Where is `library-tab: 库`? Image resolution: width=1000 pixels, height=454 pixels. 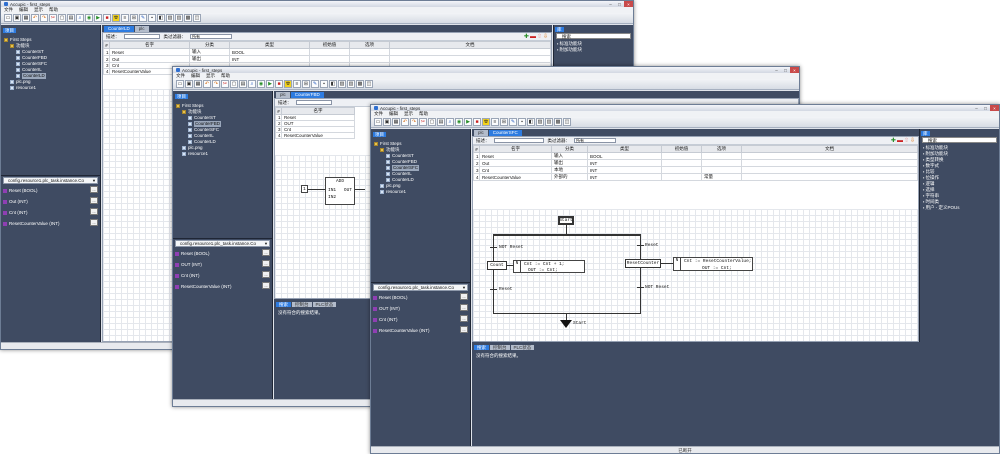
library-tab: 库 is located at coordinates (559, 29).